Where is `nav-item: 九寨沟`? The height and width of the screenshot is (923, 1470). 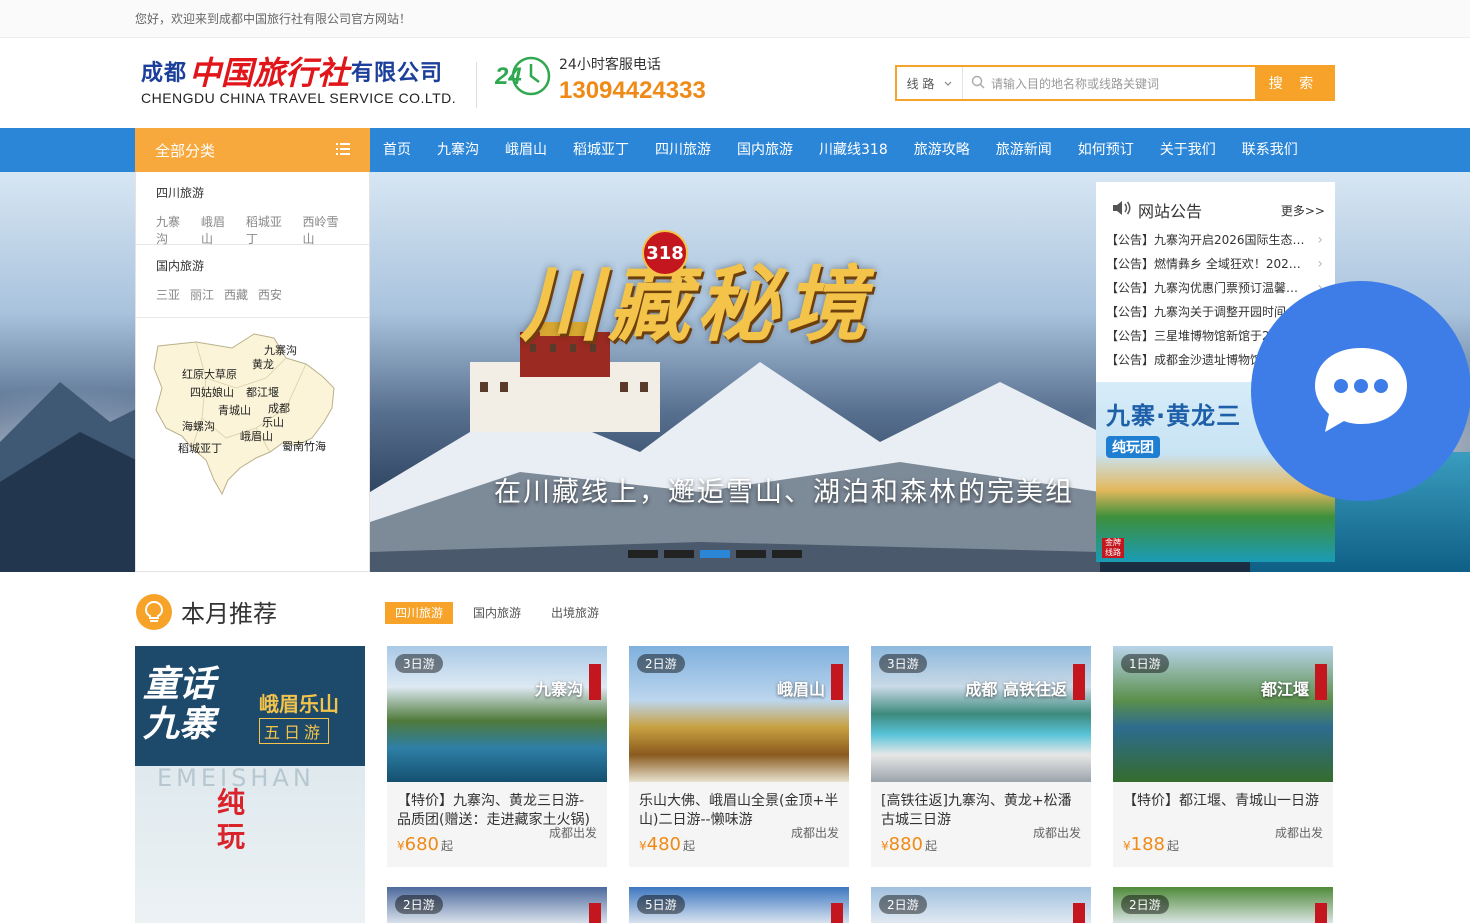
nav-item: 九寨沟 is located at coordinates (458, 150).